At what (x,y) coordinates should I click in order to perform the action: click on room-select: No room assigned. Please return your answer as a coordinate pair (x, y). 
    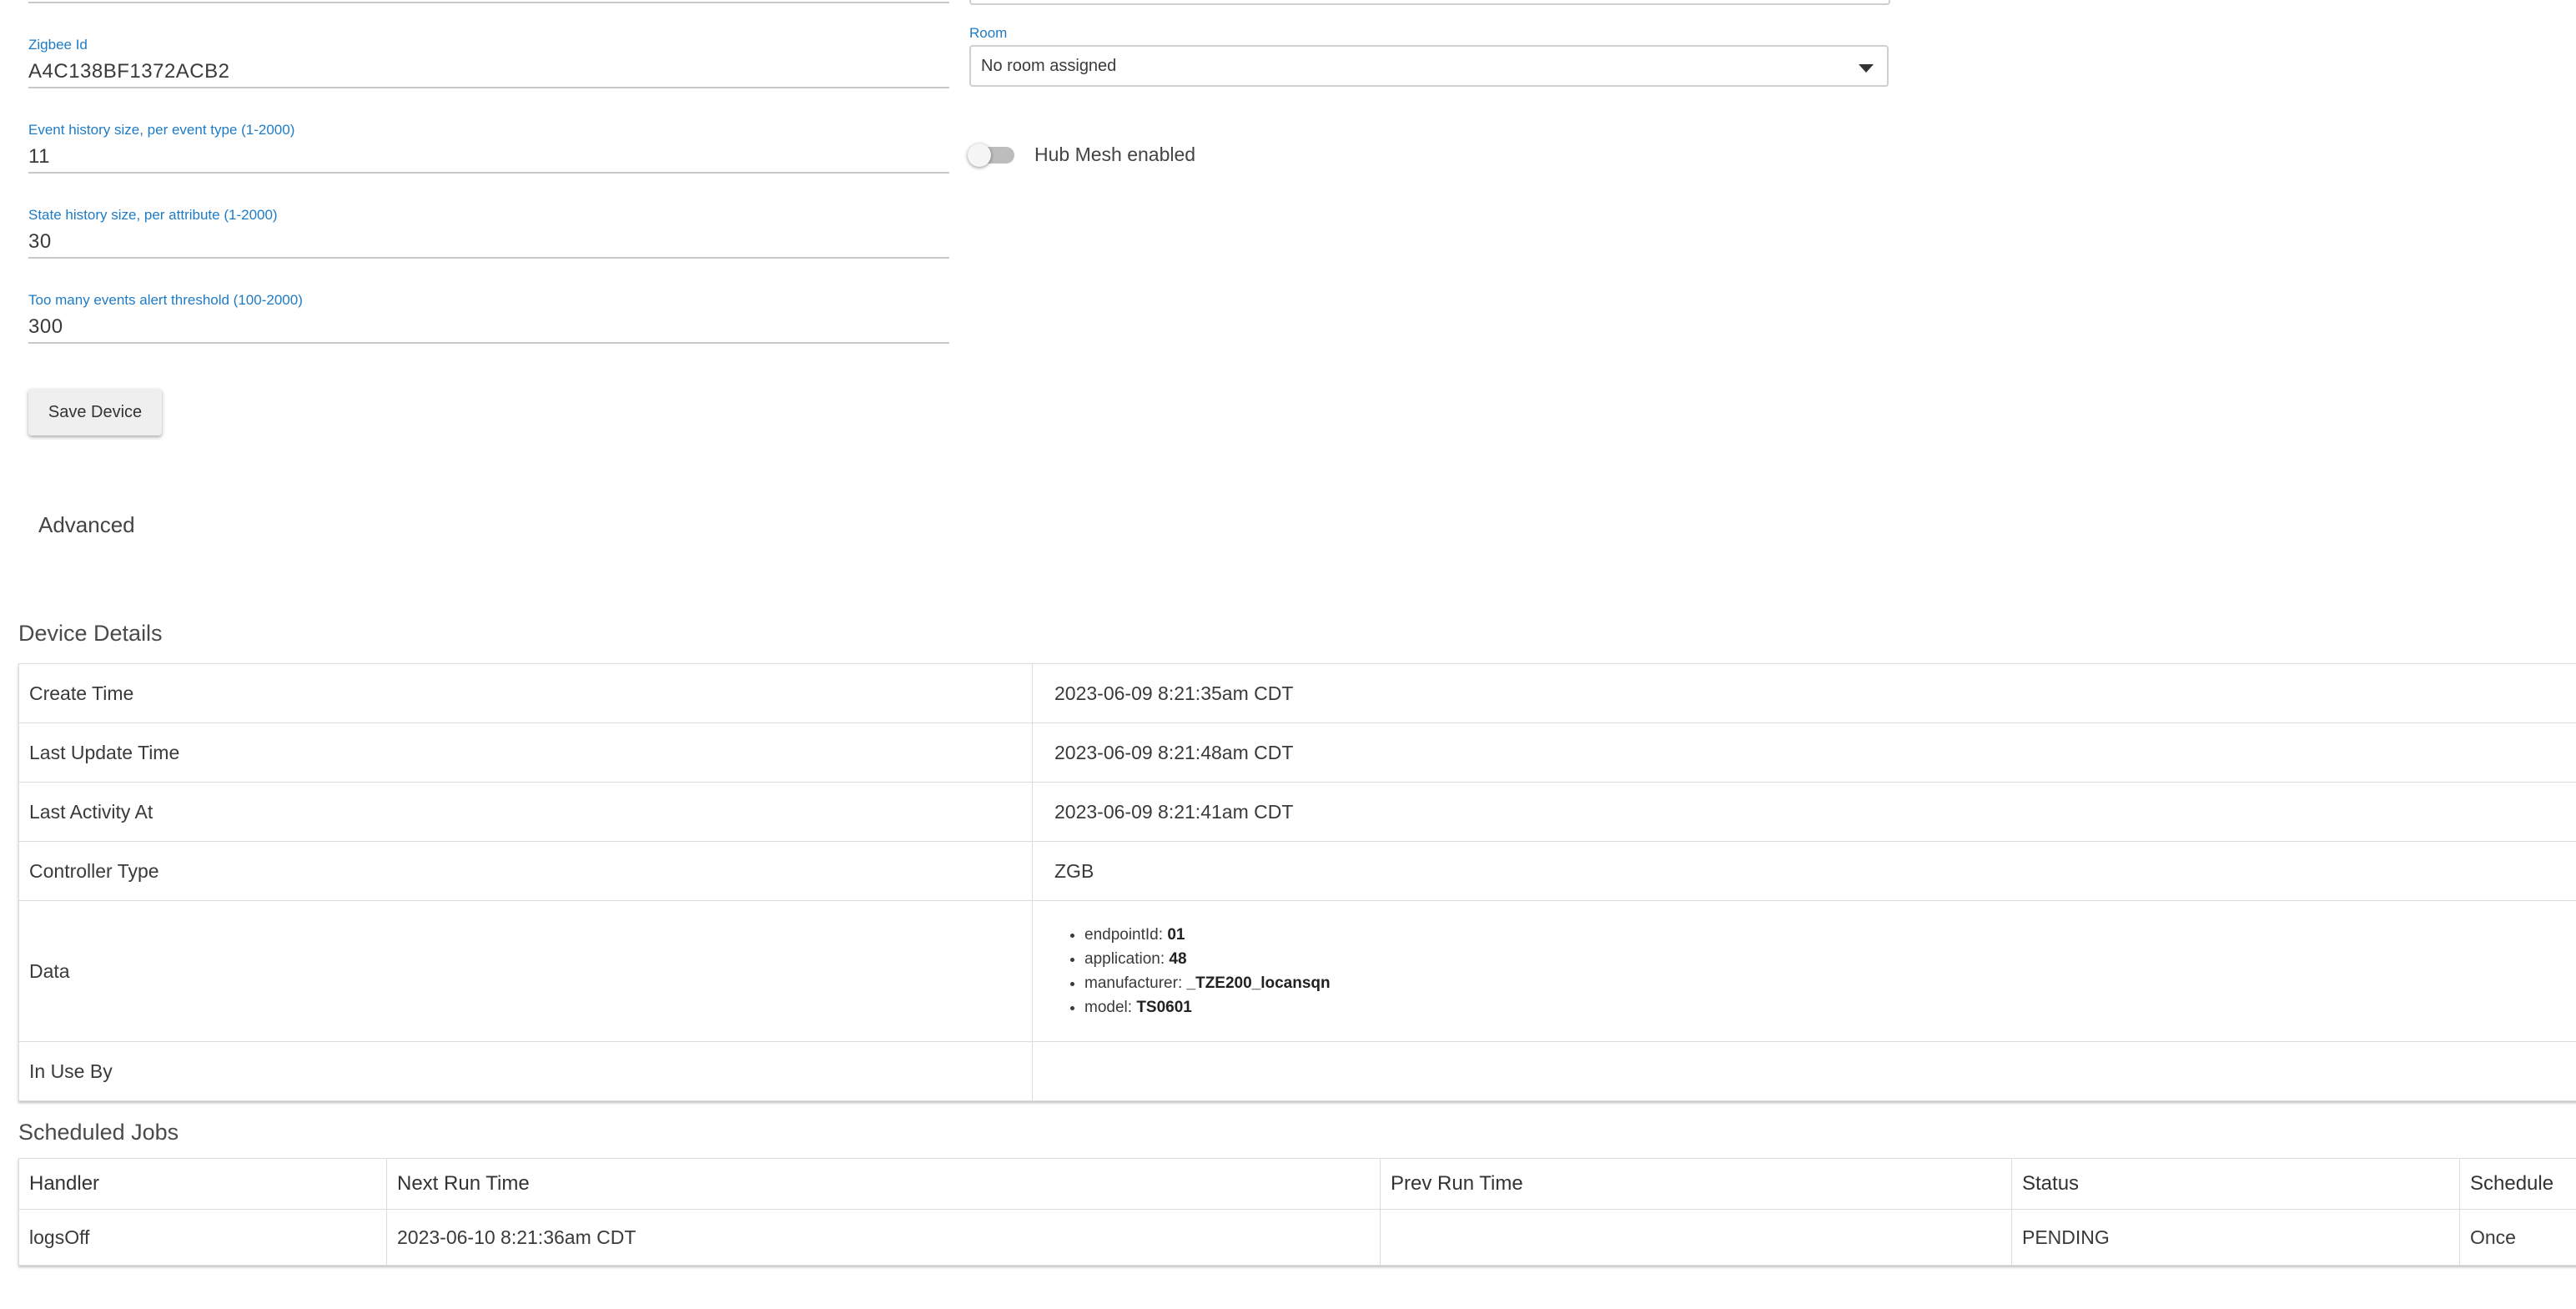
    Looking at the image, I should click on (1429, 66).